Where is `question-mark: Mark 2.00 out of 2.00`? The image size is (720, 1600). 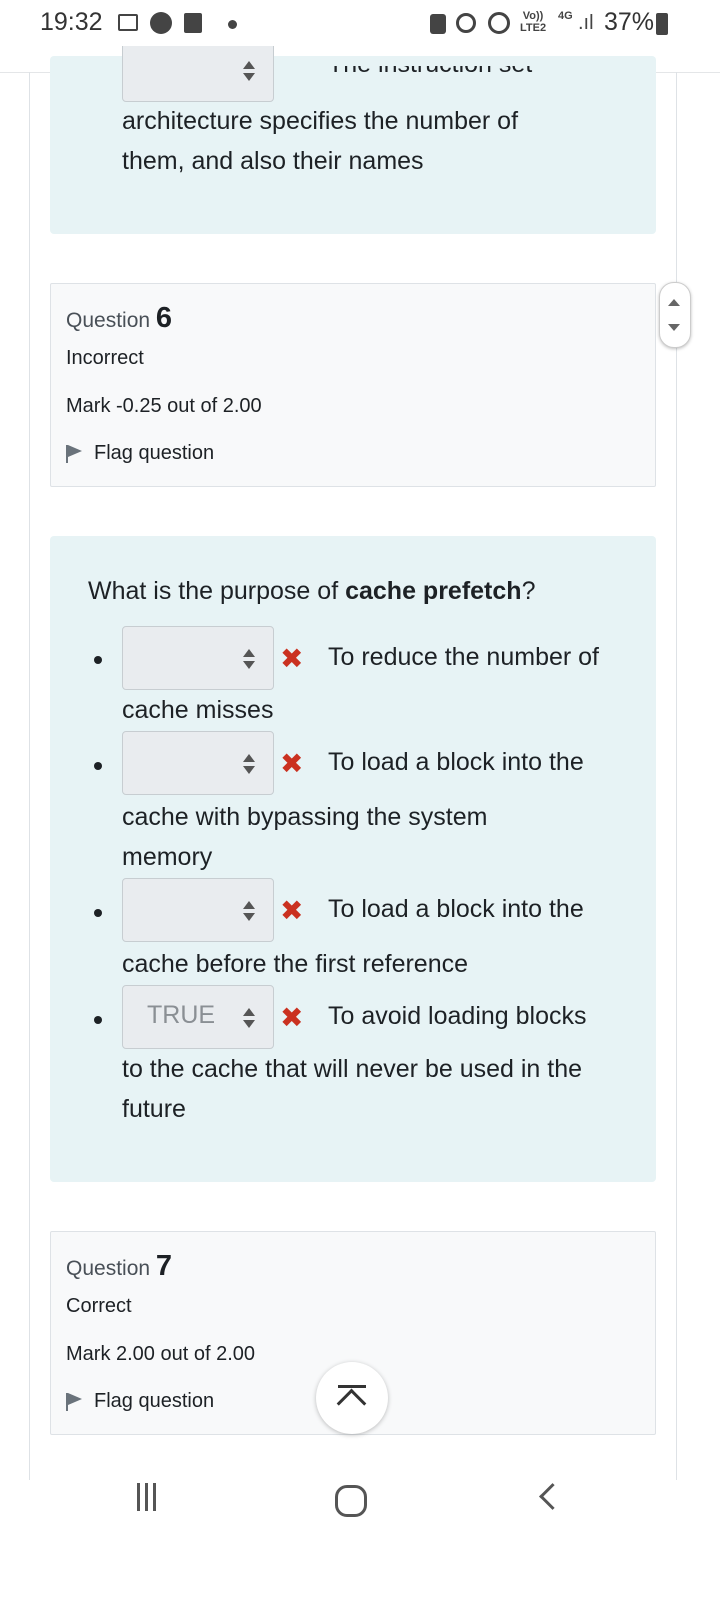 question-mark: Mark 2.00 out of 2.00 is located at coordinates (161, 1354).